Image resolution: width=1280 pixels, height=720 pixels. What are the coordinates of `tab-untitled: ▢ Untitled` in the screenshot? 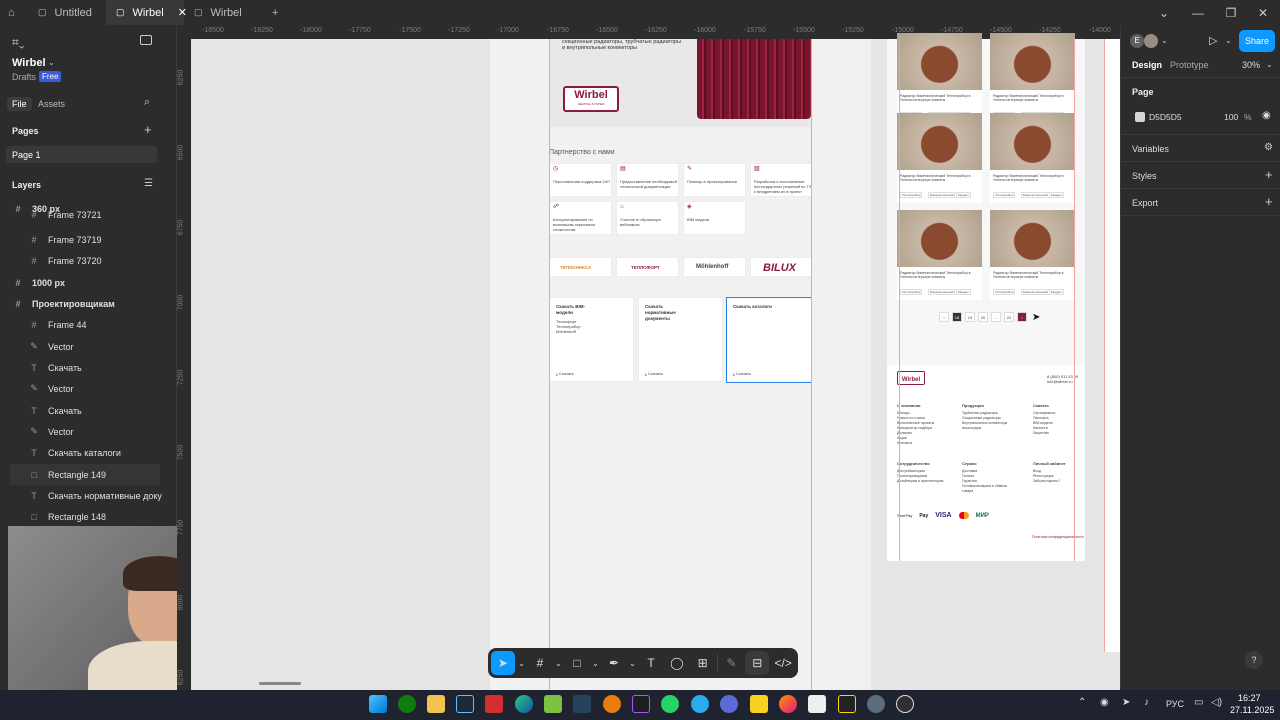 It's located at (67, 12).